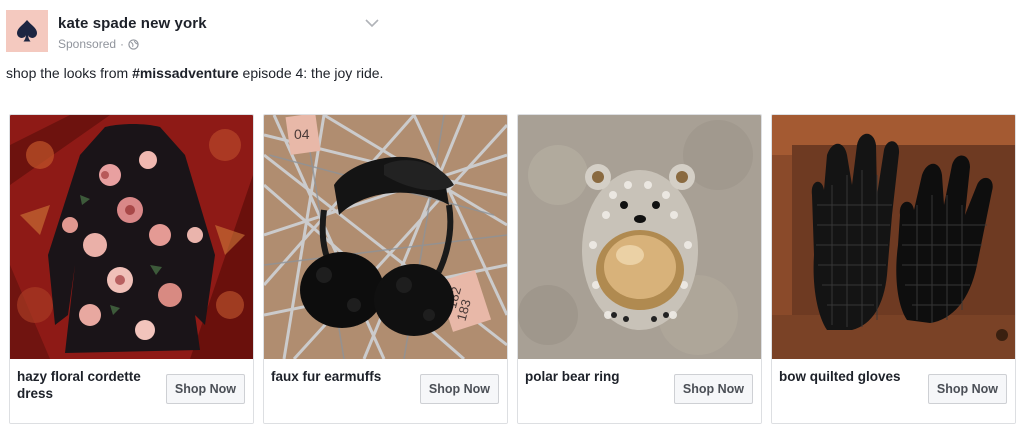 Image resolution: width=1024 pixels, height=438 pixels. I want to click on product-title: hazy floral cordette dress, so click(92, 385).